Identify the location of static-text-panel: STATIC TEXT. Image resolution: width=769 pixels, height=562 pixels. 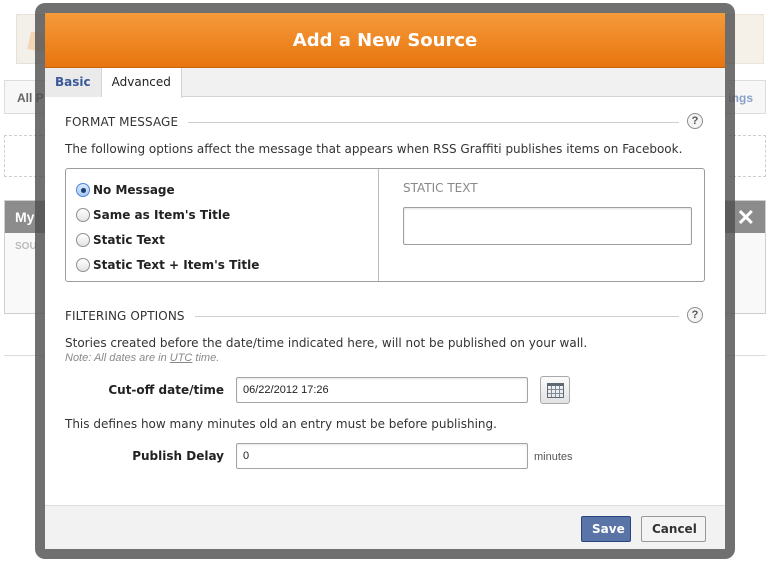
(541, 225).